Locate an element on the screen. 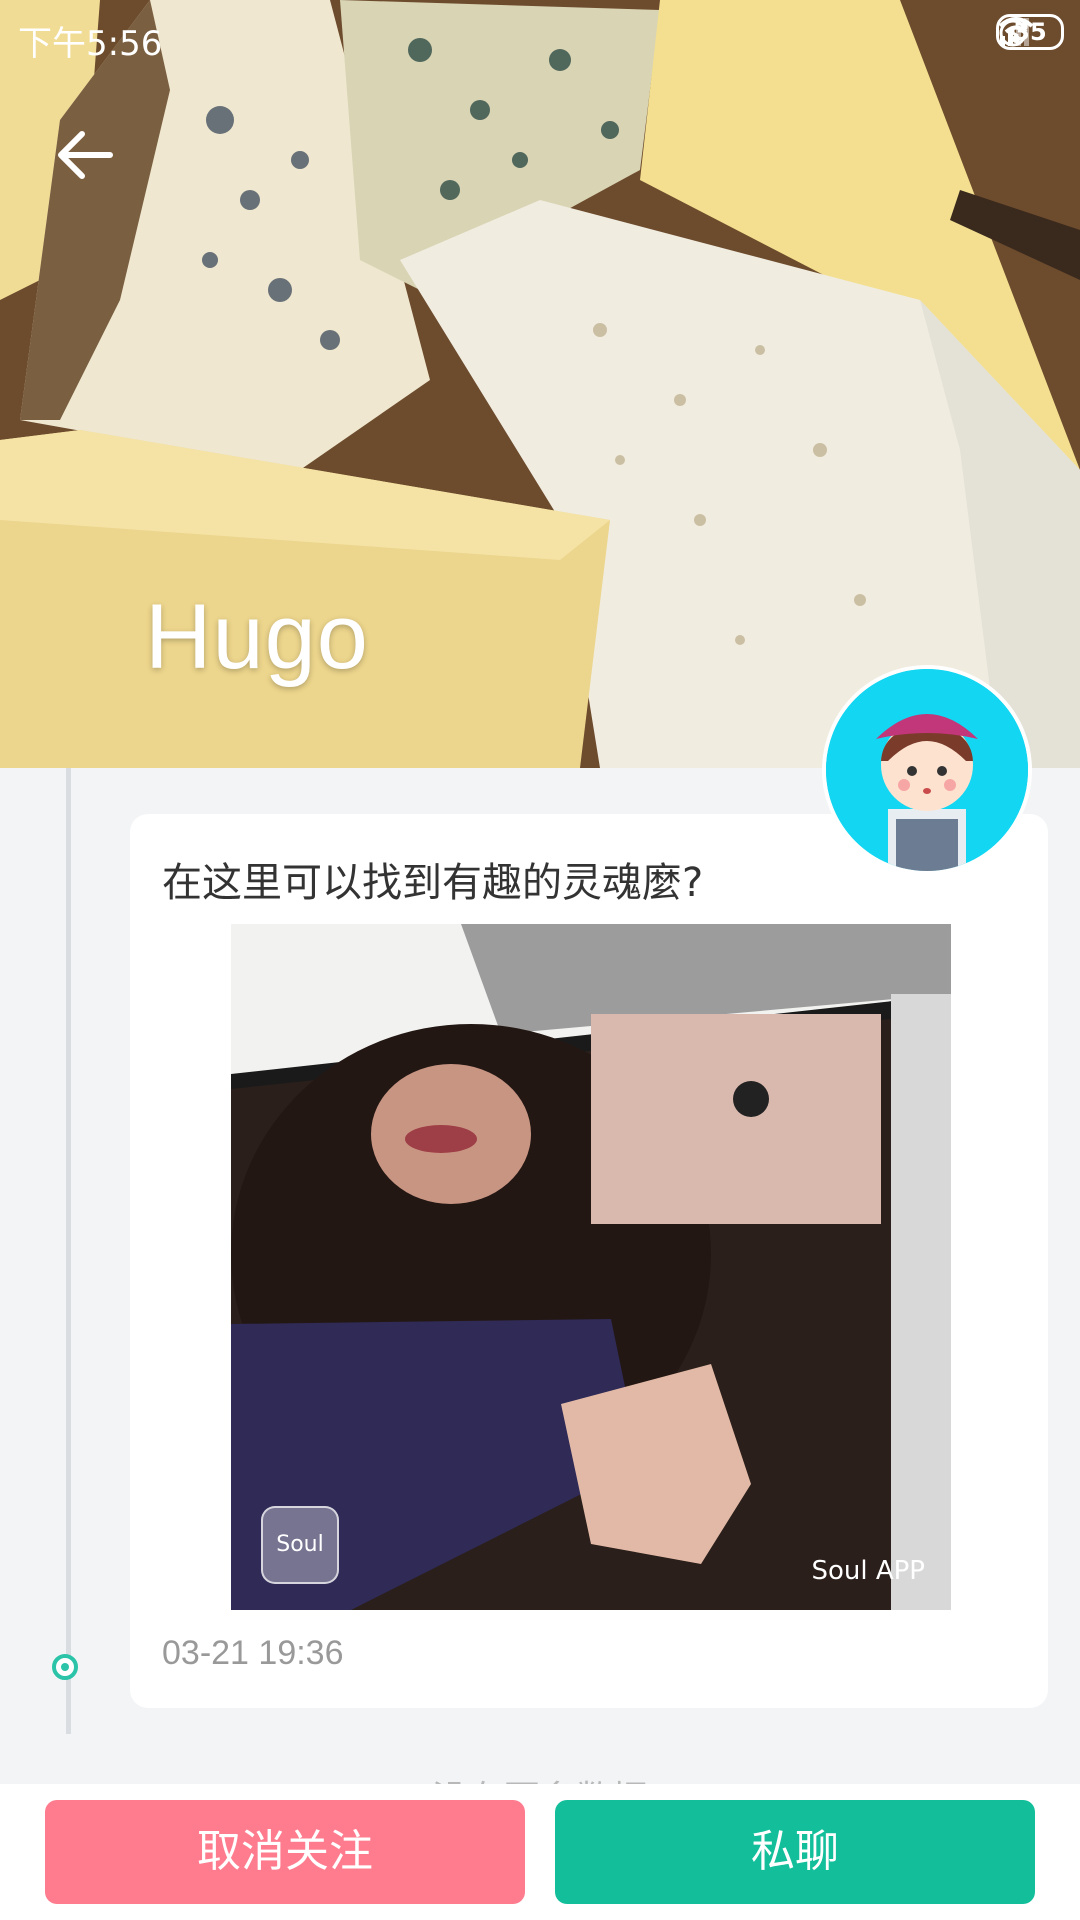 Image resolution: width=1080 pixels, height=1920 pixels. back-button is located at coordinates (85, 155).